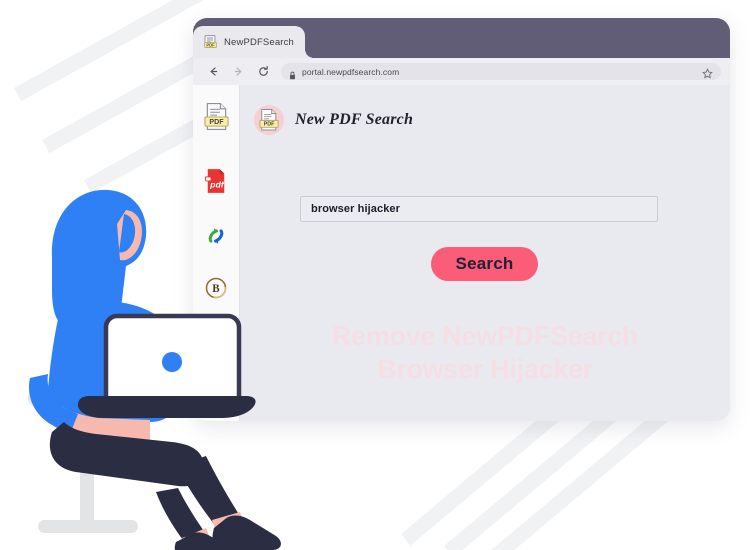 The width and height of the screenshot is (750, 550). Describe the element at coordinates (354, 119) in the screenshot. I see `site-title: New PDF Search` at that location.